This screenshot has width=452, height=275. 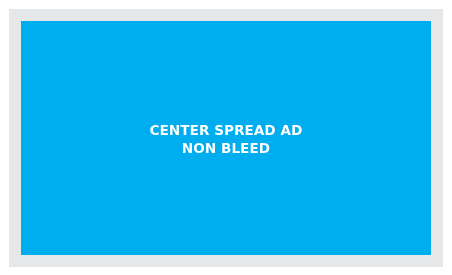 What do you see at coordinates (226, 131) in the screenshot?
I see `ad-label-line-1: CENTER SPREAD AD` at bounding box center [226, 131].